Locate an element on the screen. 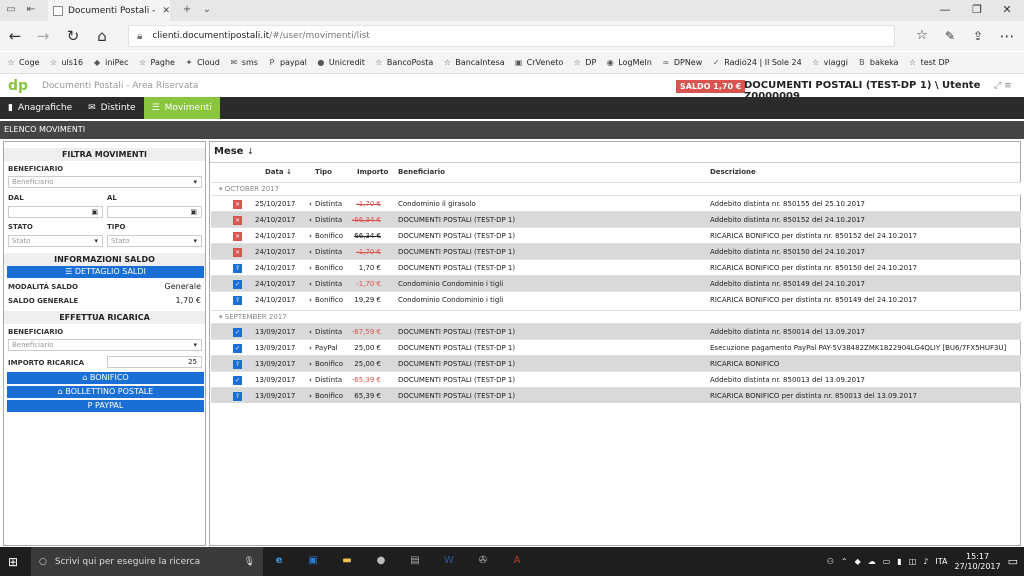 The height and width of the screenshot is (576, 1024). set-aside-tabs-icon: ⇤ is located at coordinates (31, 9).